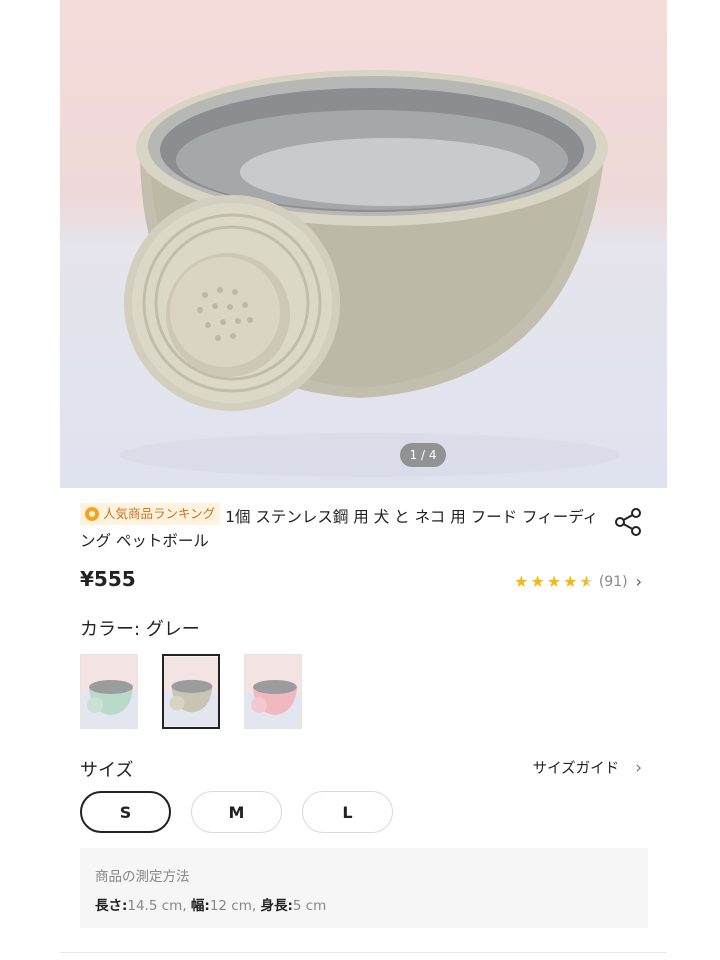 The width and height of the screenshot is (720, 960). I want to click on rating-summary: ★ ★ ★ ★ ★ (91) ›, so click(578, 581).